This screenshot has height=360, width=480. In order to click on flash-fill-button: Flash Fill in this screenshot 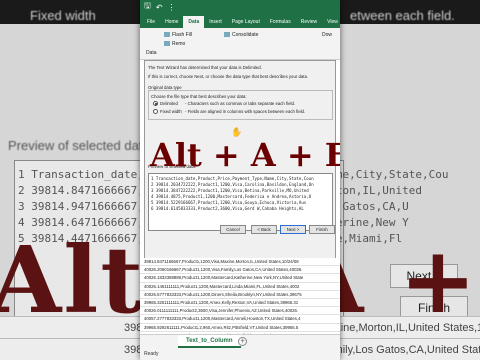, I will do `click(178, 35)`.